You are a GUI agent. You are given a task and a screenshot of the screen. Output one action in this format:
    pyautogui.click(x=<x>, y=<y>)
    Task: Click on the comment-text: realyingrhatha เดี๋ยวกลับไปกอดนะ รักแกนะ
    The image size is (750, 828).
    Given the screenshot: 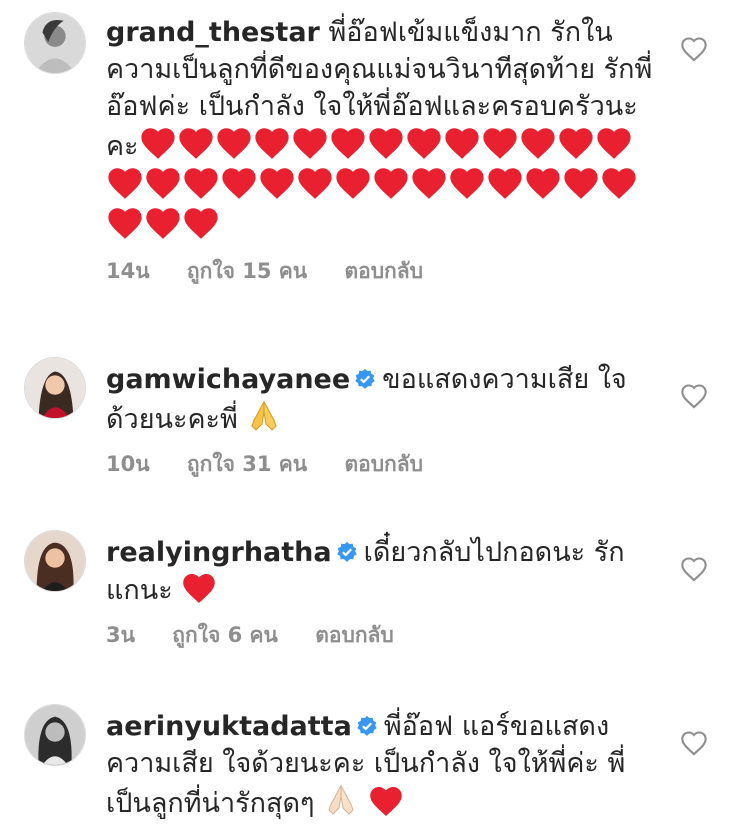 What is the action you would take?
    pyautogui.click(x=386, y=571)
    